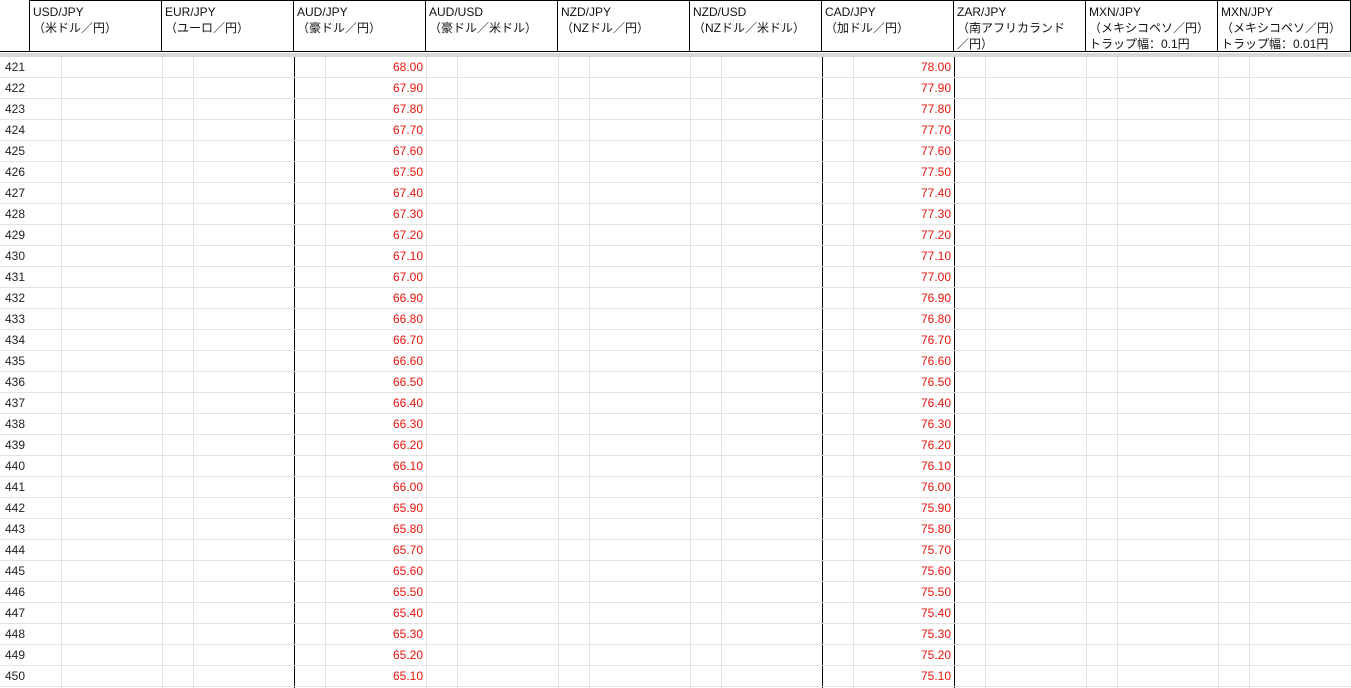 This screenshot has height=688, width=1351. What do you see at coordinates (888, 655) in the screenshot?
I see `cell-cad-jpy: 75.20` at bounding box center [888, 655].